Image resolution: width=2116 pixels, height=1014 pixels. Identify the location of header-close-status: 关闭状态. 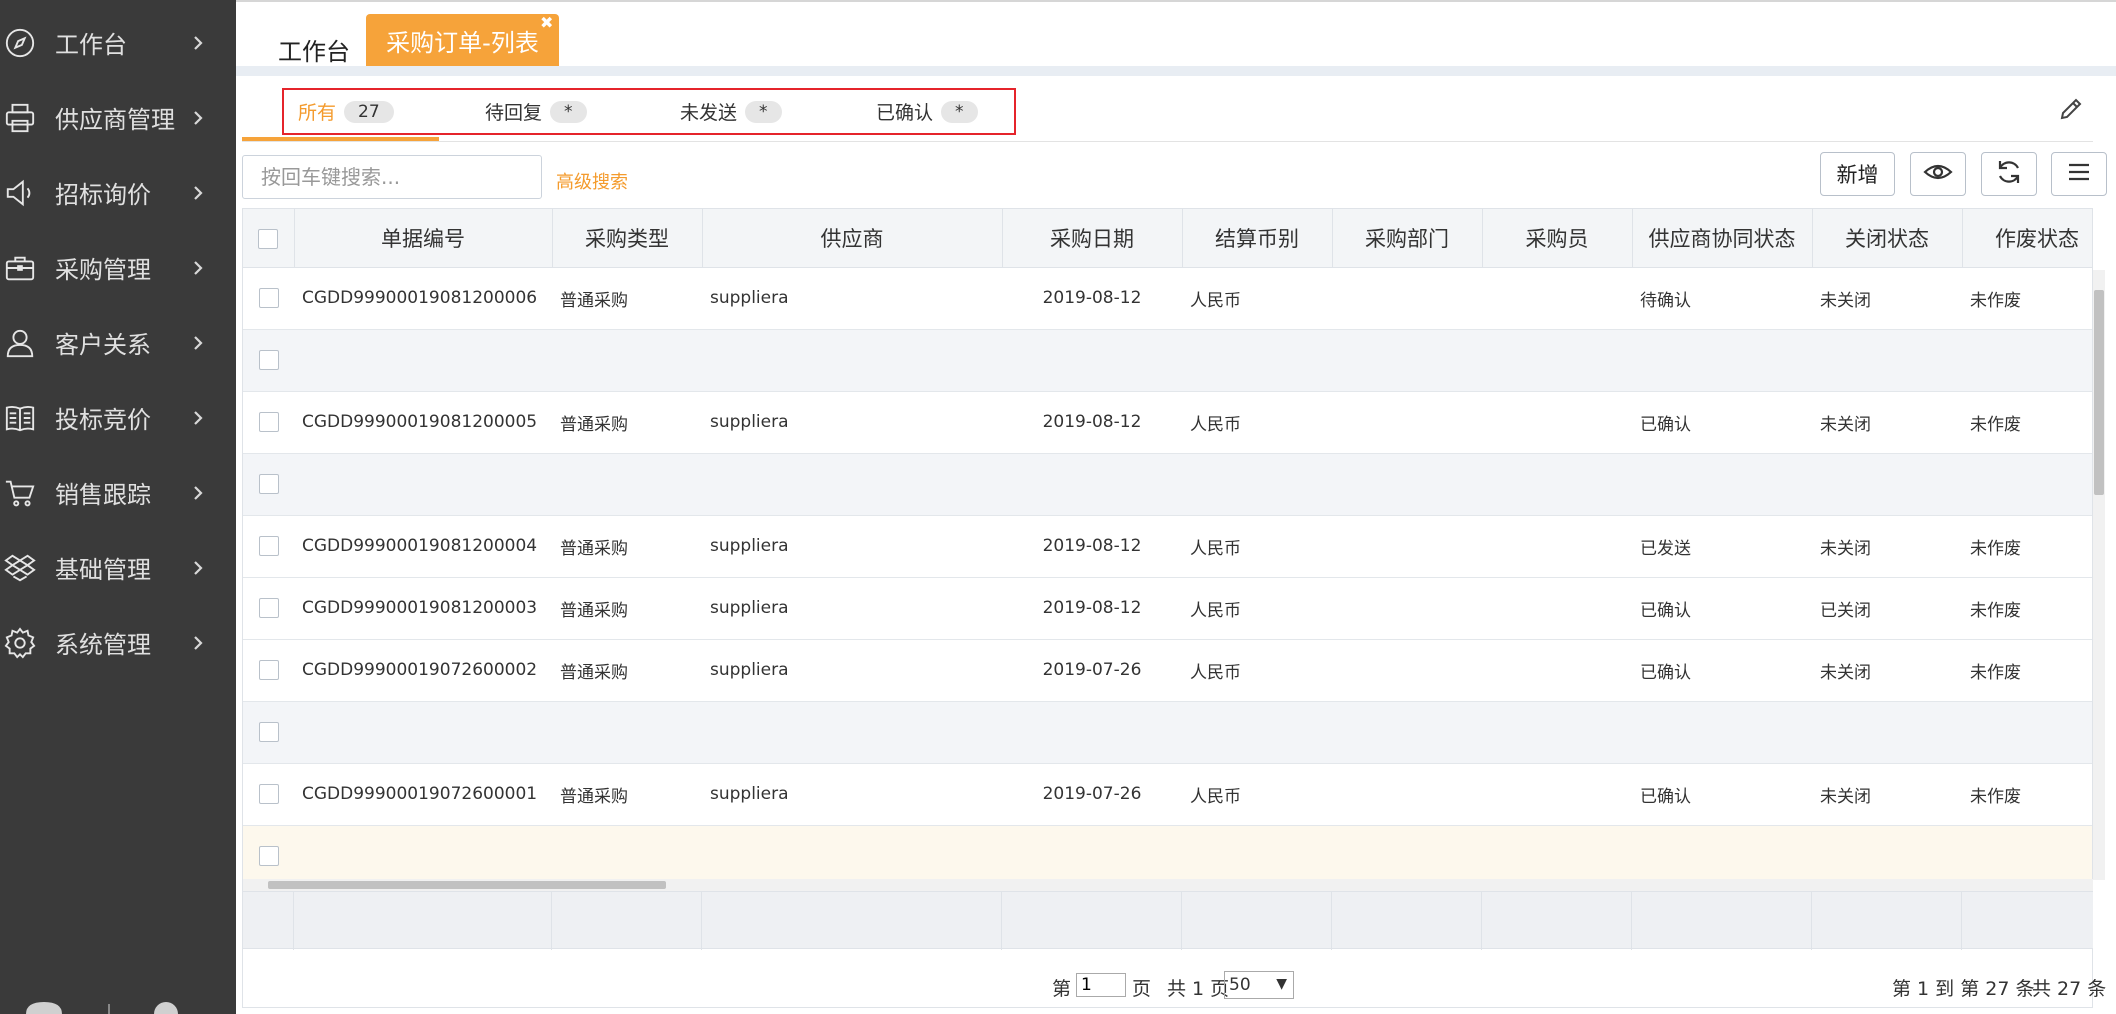
(1887, 238).